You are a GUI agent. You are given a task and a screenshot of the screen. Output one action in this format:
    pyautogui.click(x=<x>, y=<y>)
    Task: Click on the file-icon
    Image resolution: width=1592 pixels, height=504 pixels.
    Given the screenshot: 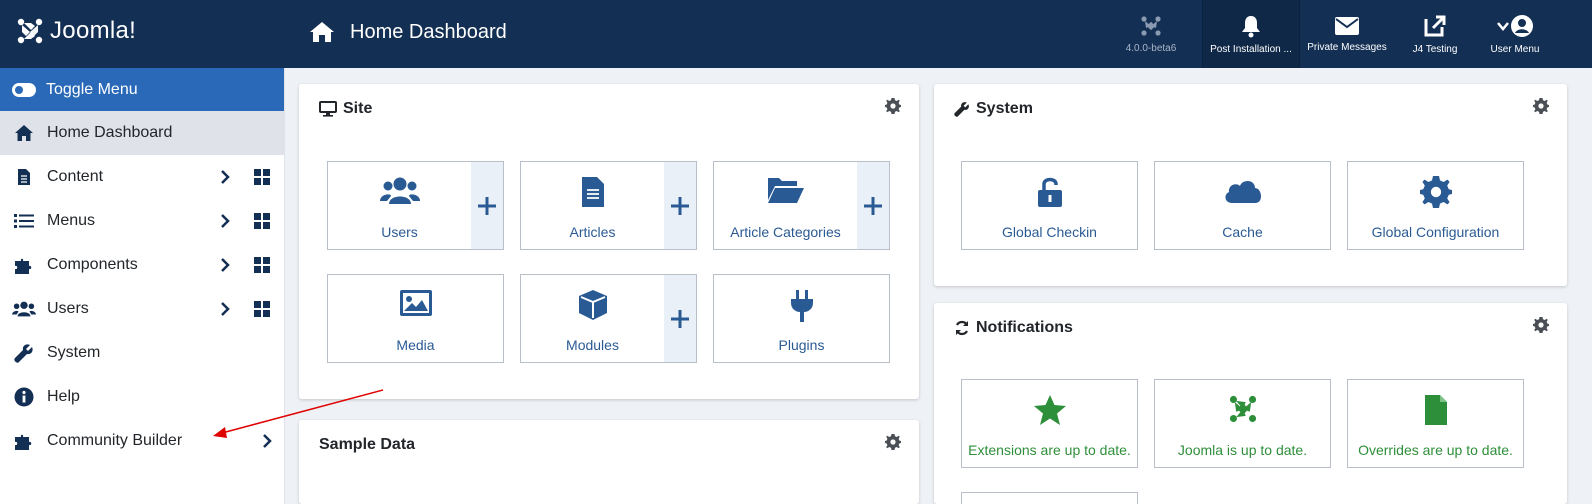 What is the action you would take?
    pyautogui.click(x=24, y=177)
    